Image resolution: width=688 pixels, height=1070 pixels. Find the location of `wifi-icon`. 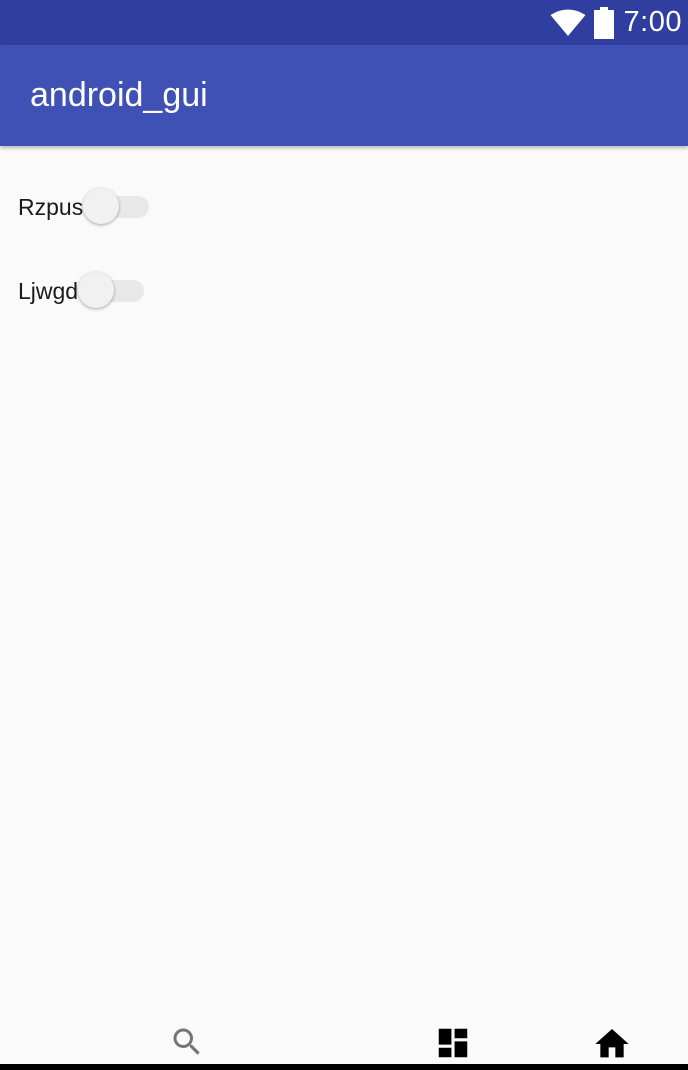

wifi-icon is located at coordinates (568, 22).